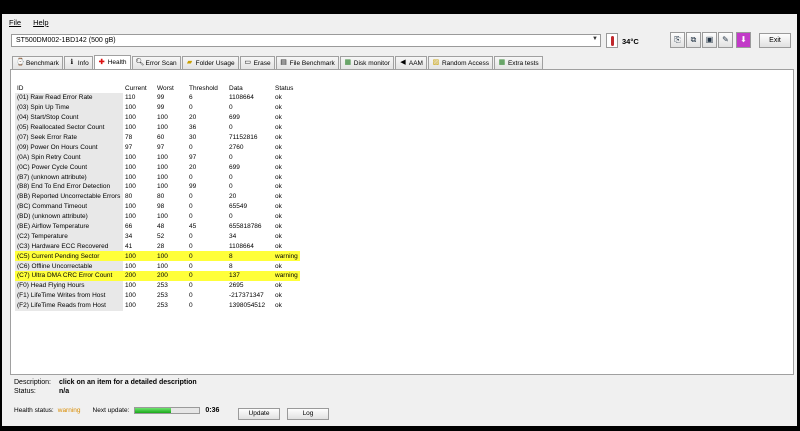  I want to click on table-row: (07) Seek Error Rate 78 60 30 71152816 ok, so click(157, 137).